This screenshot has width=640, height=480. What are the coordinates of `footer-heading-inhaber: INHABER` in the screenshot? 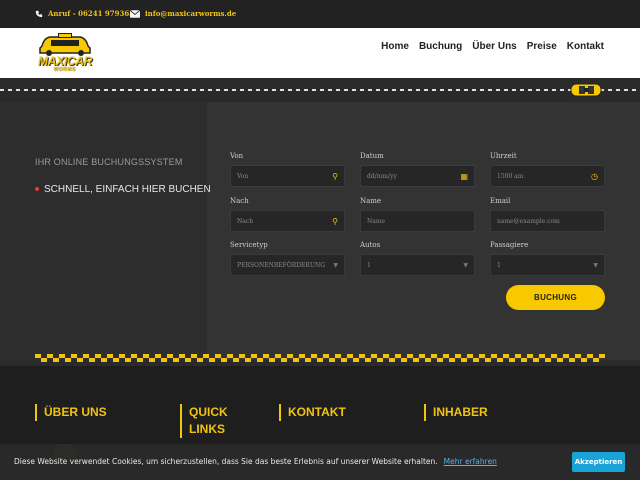 It's located at (460, 412).